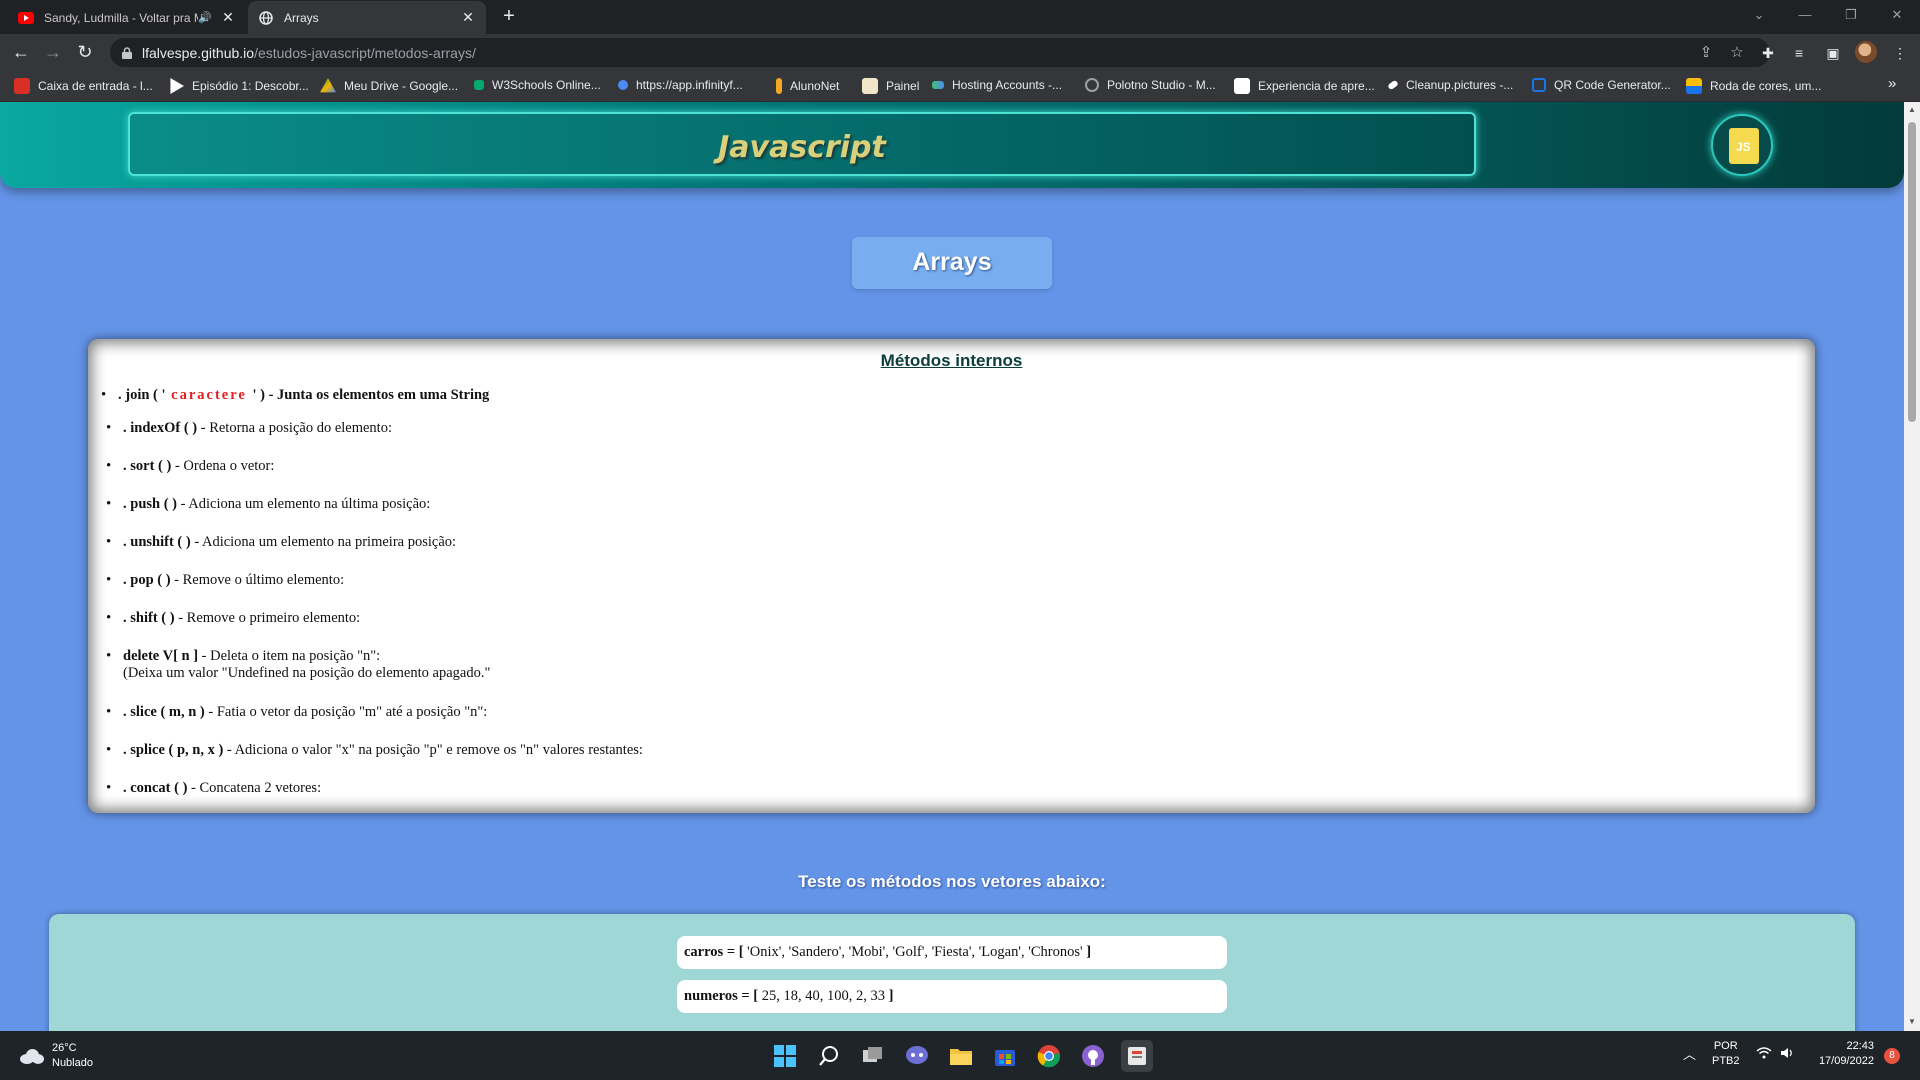 The image size is (1920, 1080). I want to click on tab-arrays: Arrays ✕, so click(367, 17).